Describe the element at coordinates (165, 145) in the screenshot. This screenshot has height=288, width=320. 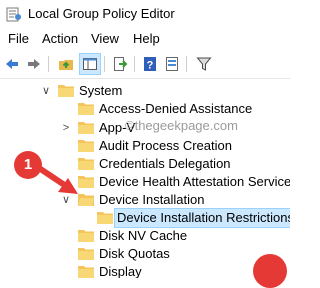
I see `tree-node-label: Audit Process Creation` at that location.